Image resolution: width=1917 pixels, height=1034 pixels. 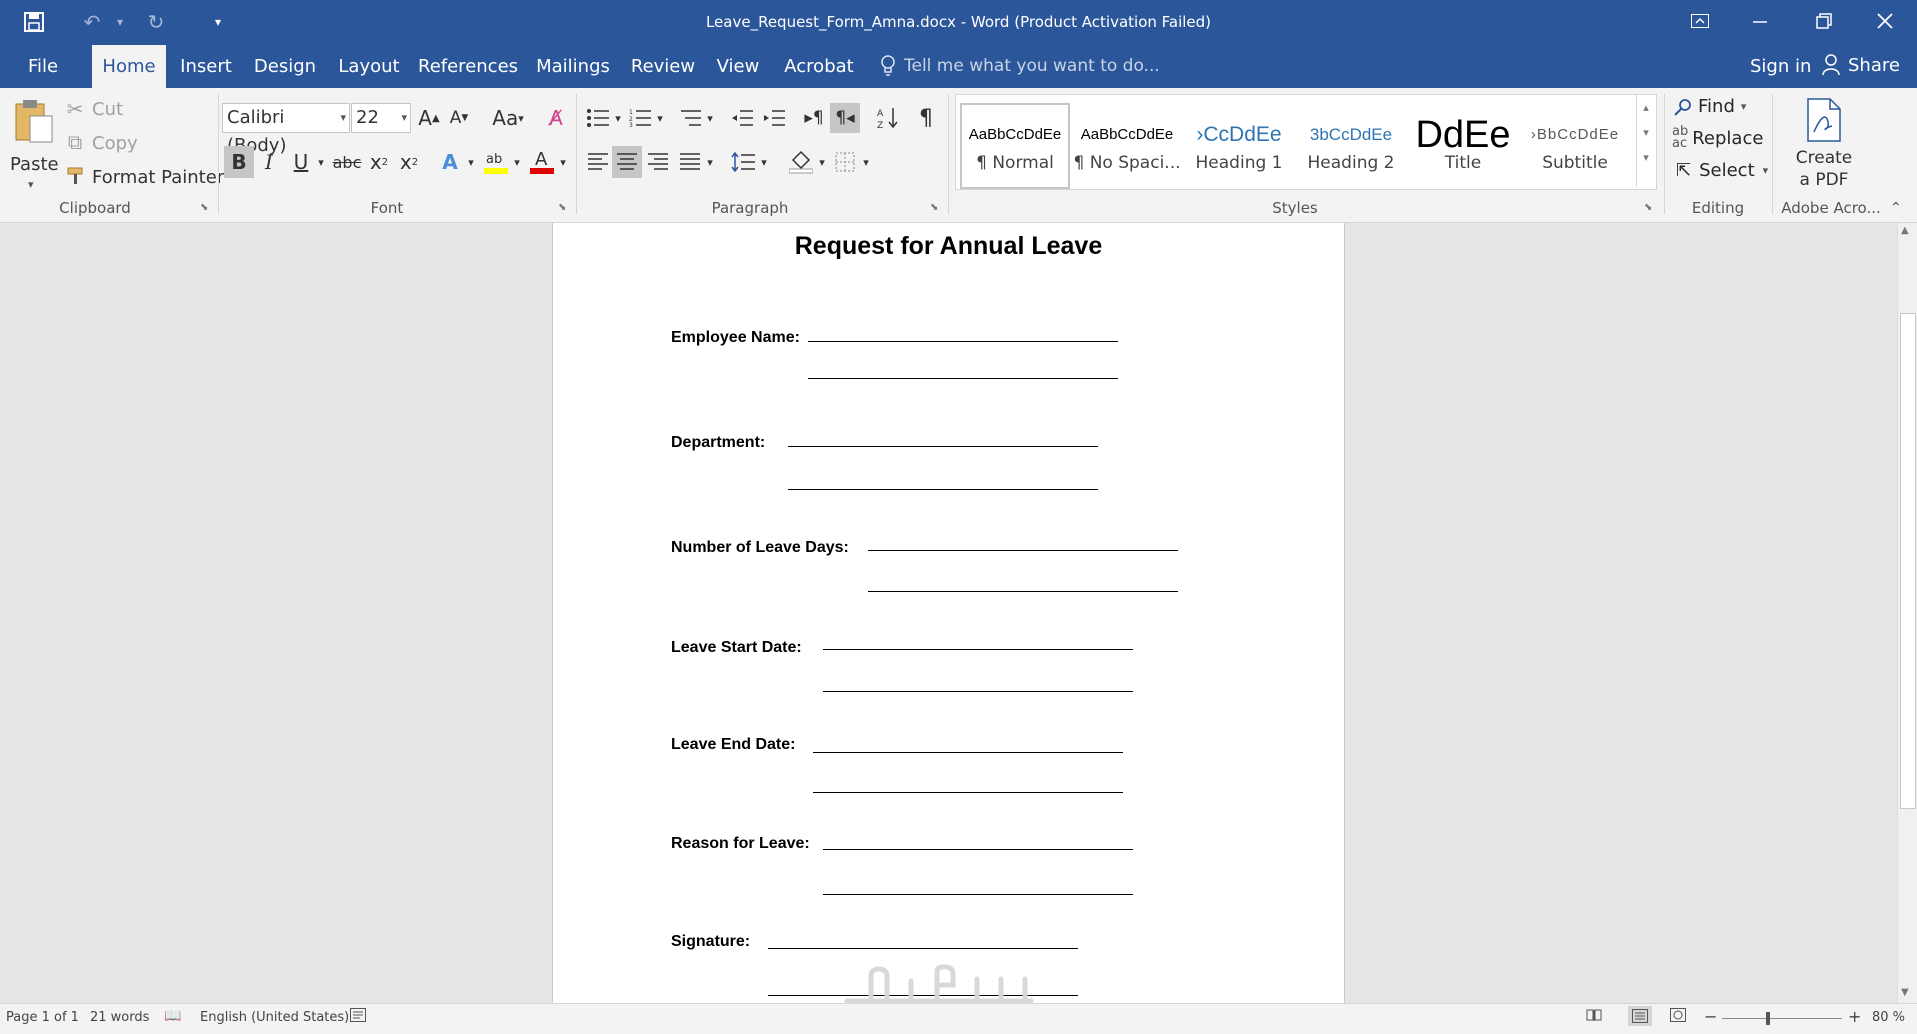 I want to click on cut-button: Cut, so click(x=107, y=109).